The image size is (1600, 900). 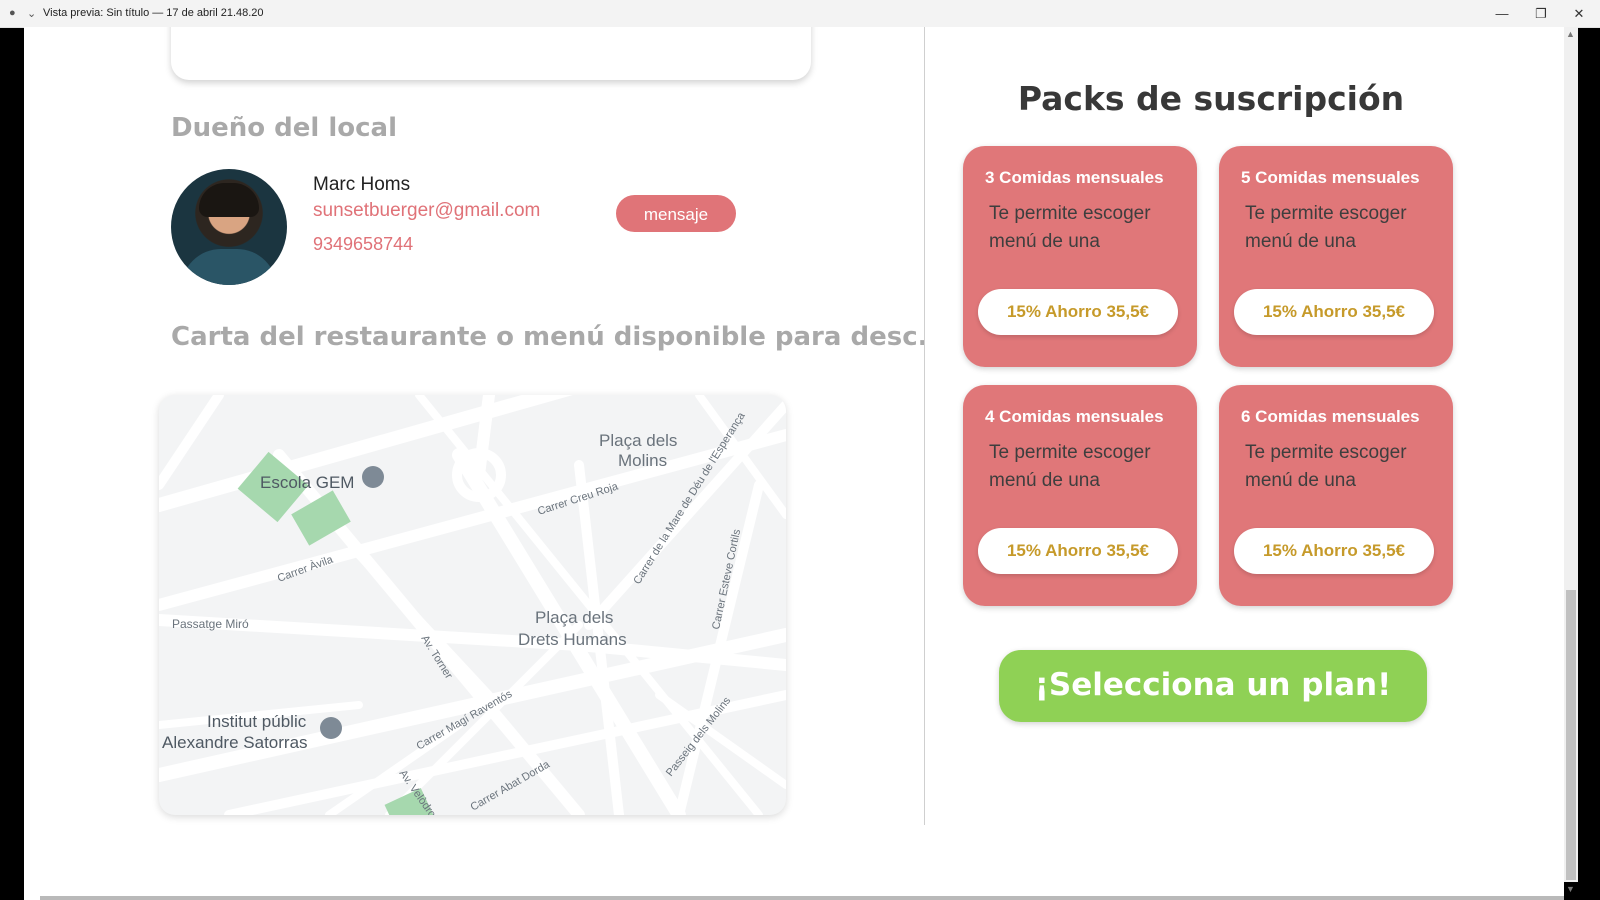 What do you see at coordinates (642, 460) in the screenshot?
I see `map-label-molins-2: Molins` at bounding box center [642, 460].